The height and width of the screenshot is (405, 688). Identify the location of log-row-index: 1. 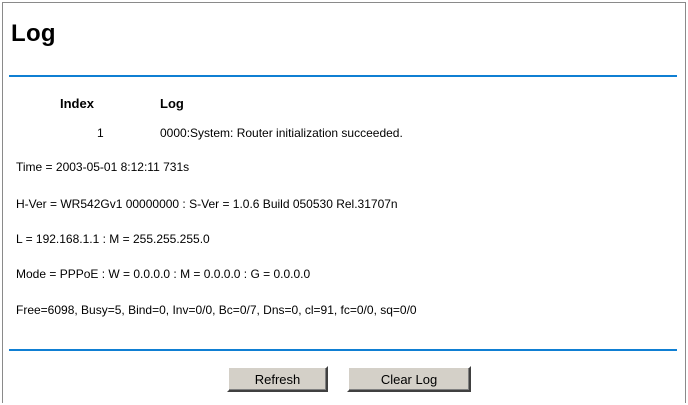
(100, 133).